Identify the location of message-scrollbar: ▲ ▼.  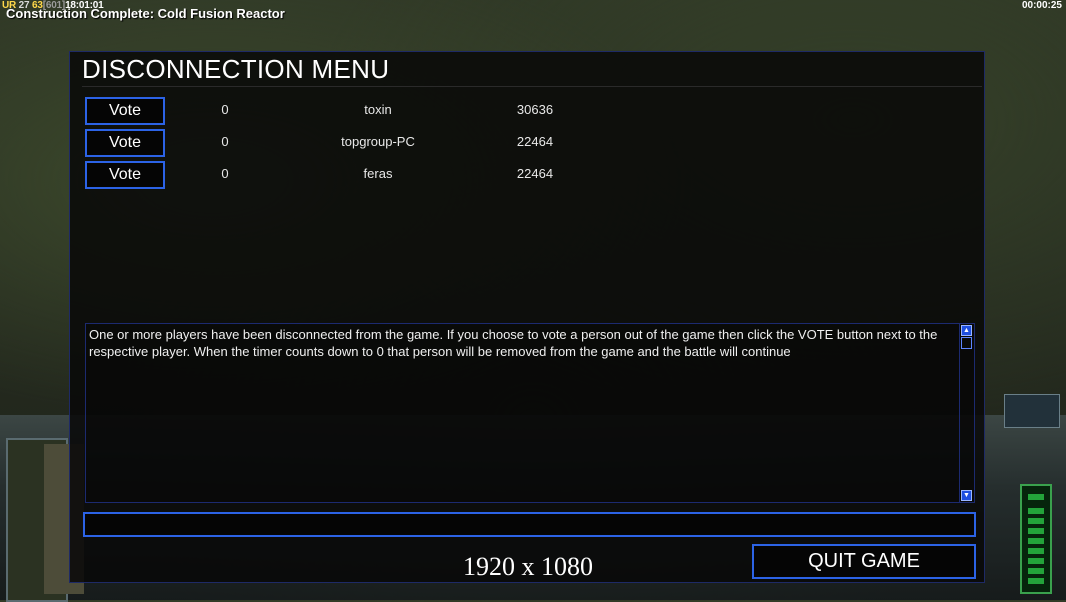
(966, 413).